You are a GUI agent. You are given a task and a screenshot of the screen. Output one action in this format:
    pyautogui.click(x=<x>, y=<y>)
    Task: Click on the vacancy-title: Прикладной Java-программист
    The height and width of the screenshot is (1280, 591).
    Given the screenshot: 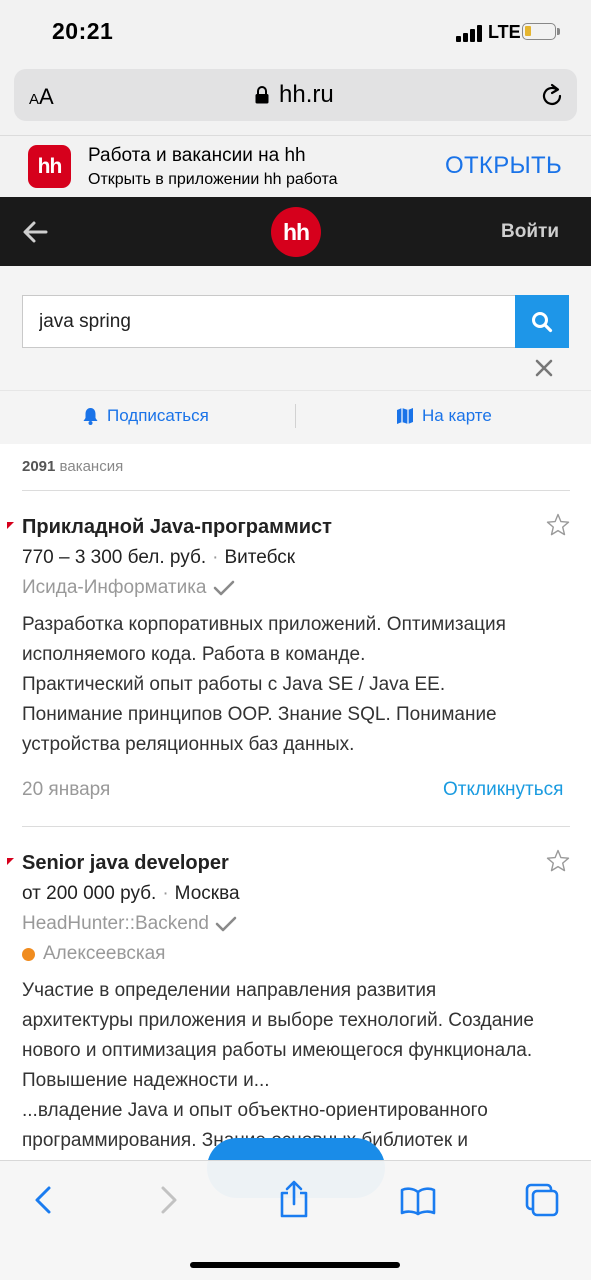 What is the action you would take?
    pyautogui.click(x=177, y=527)
    